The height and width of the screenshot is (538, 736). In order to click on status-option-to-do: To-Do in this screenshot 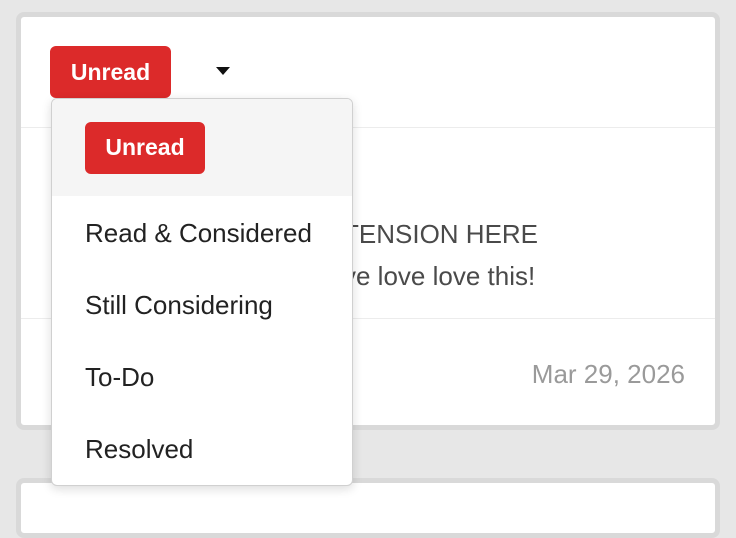, I will do `click(202, 377)`.